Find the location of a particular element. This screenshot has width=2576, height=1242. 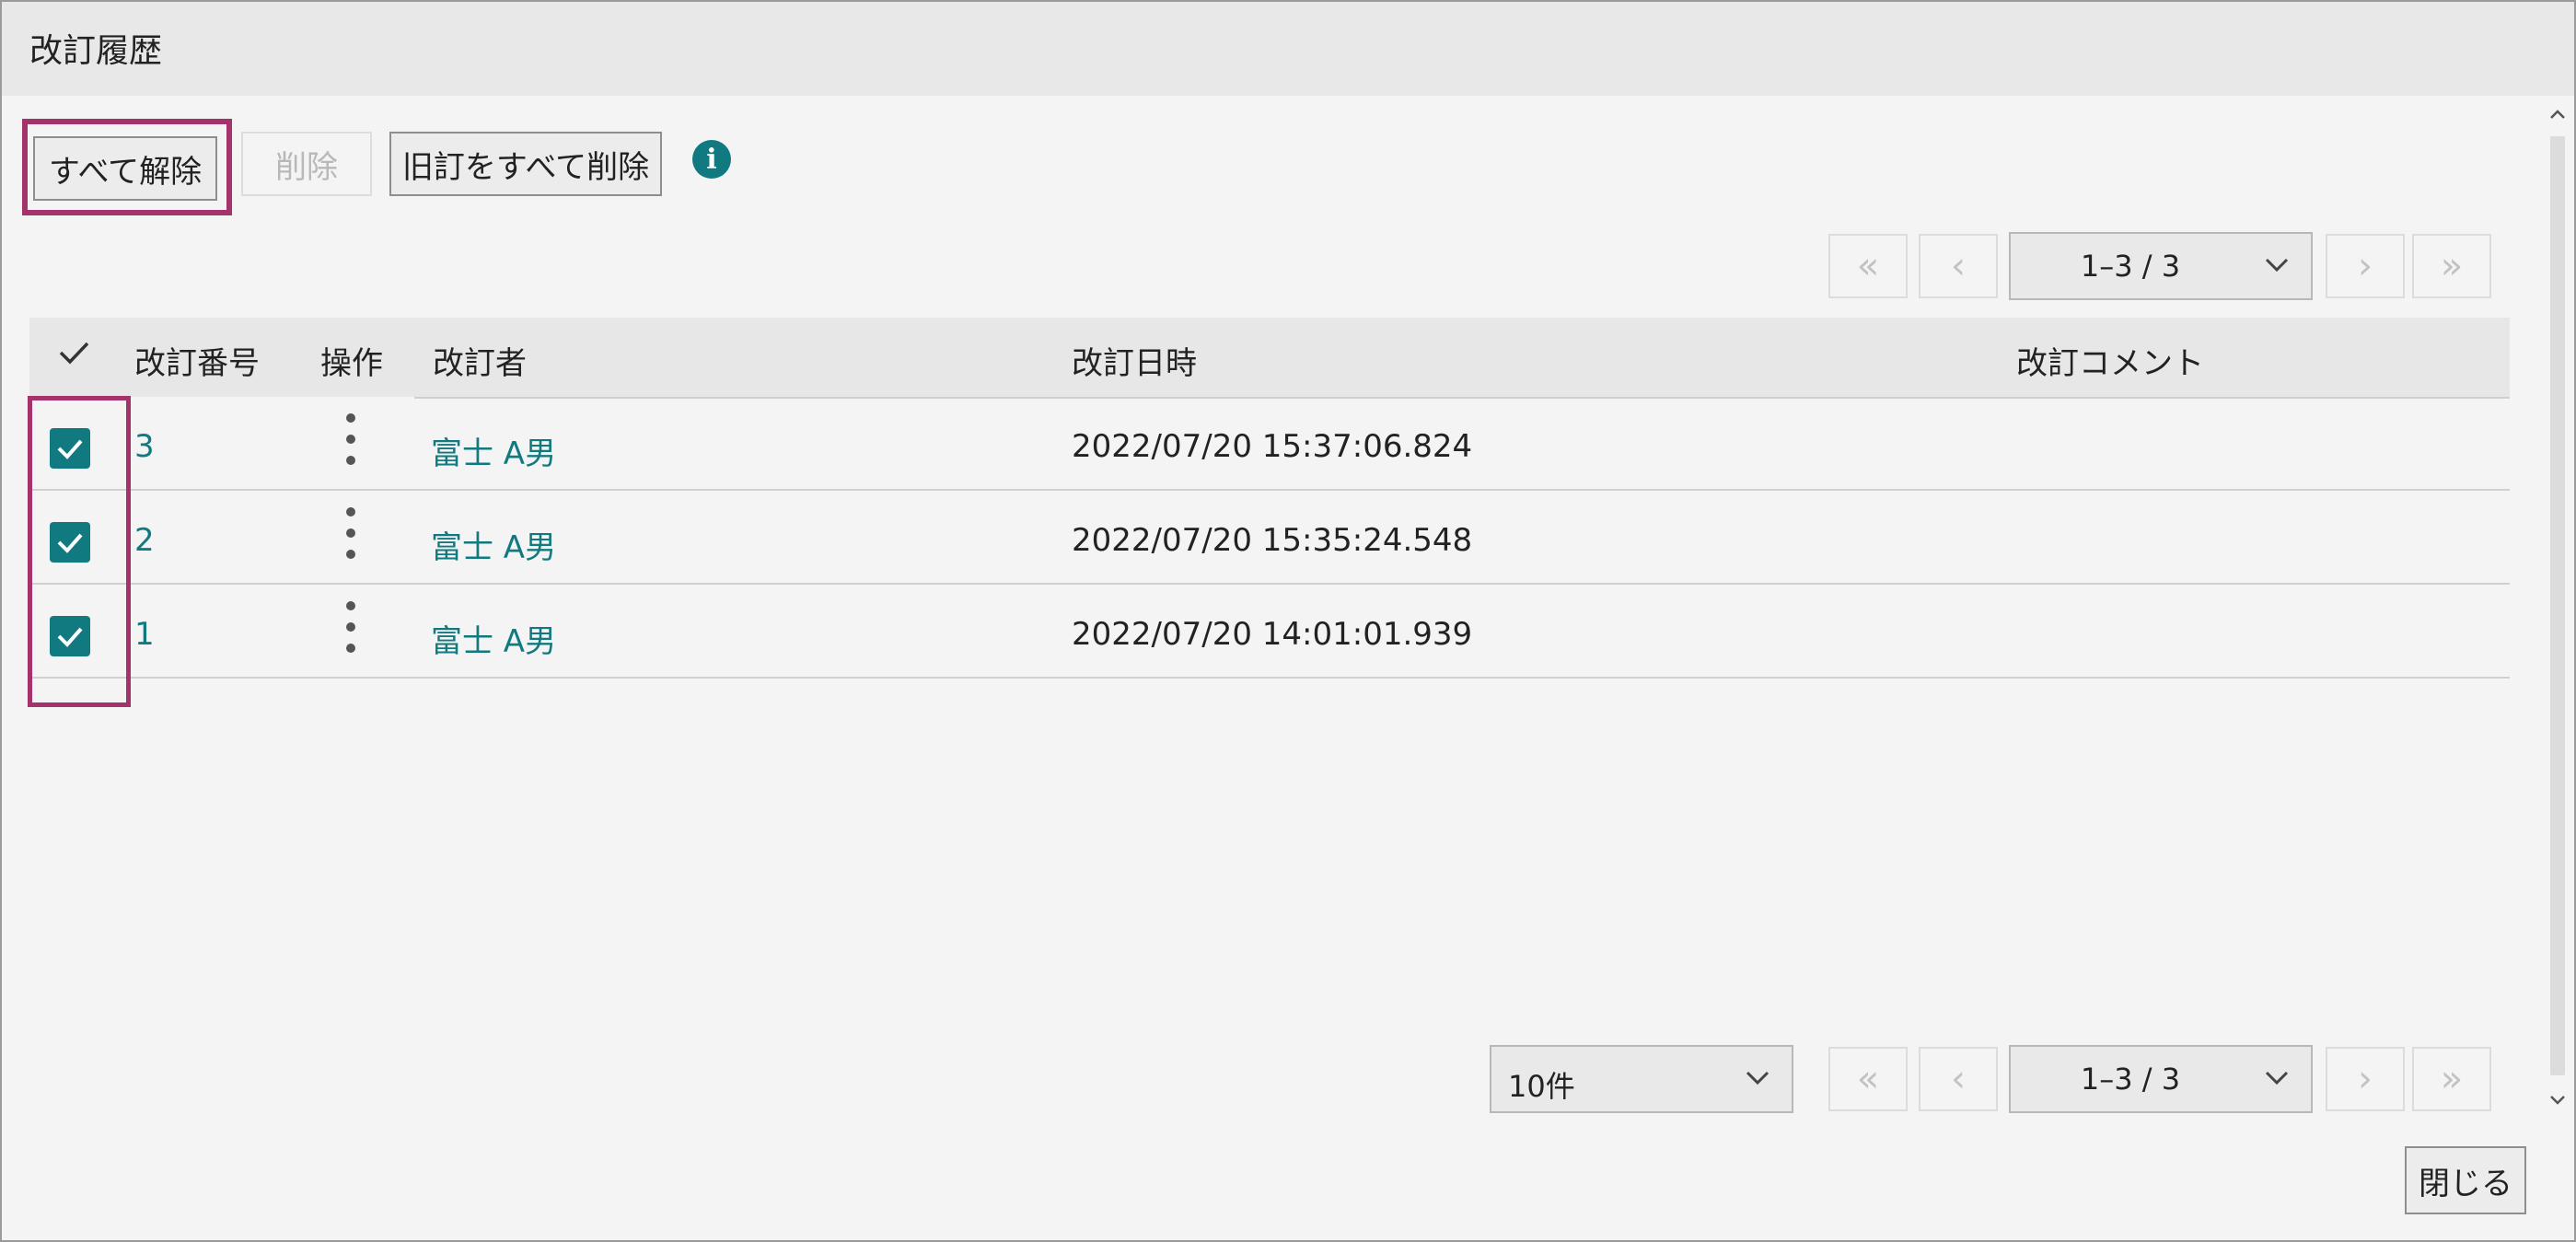

revision-no-link: 1 is located at coordinates (144, 634).